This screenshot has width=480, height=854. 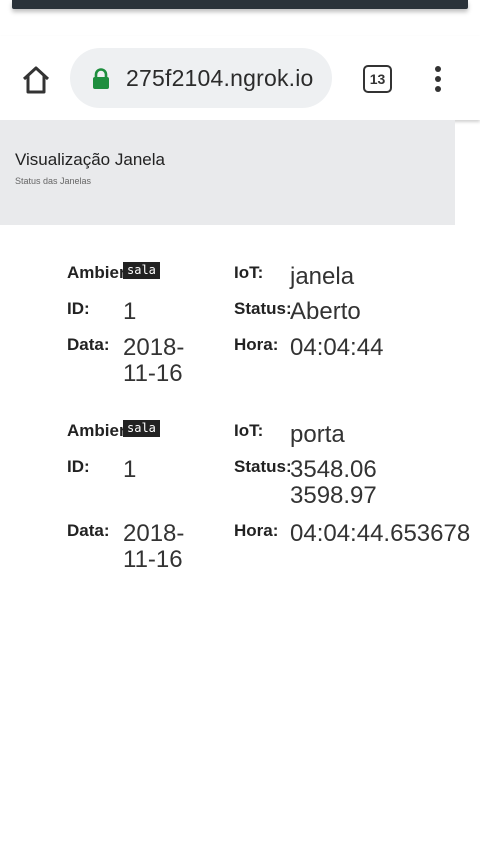 I want to click on more-vert-icon, so click(x=438, y=80).